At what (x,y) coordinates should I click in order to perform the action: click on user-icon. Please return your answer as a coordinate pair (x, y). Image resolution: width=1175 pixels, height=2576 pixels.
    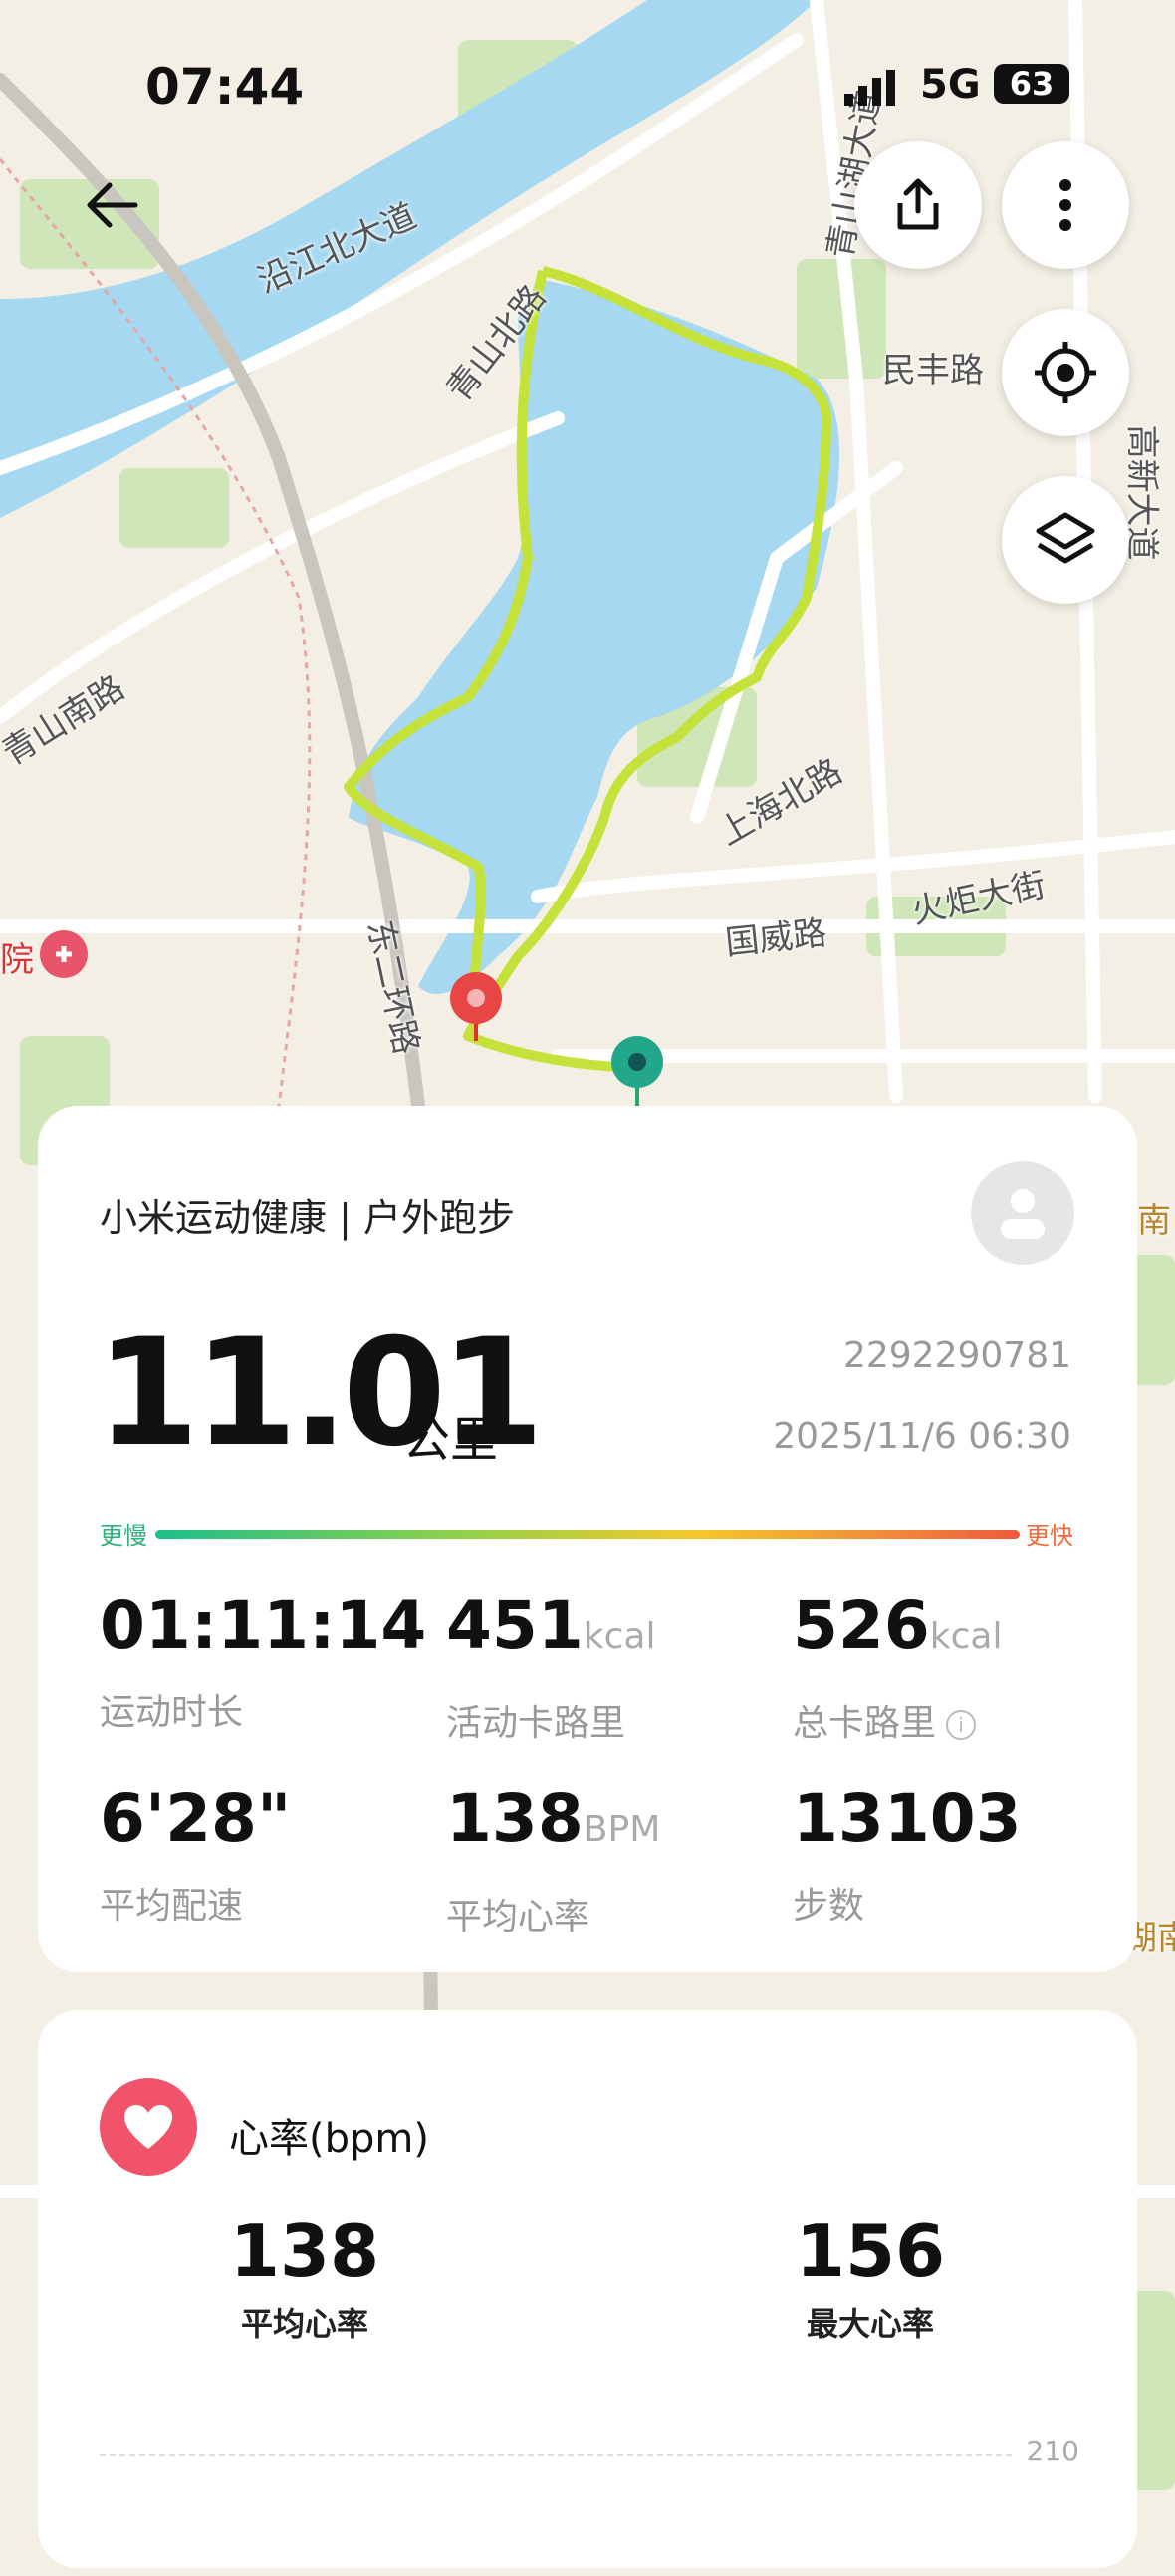
    Looking at the image, I should click on (1023, 1214).